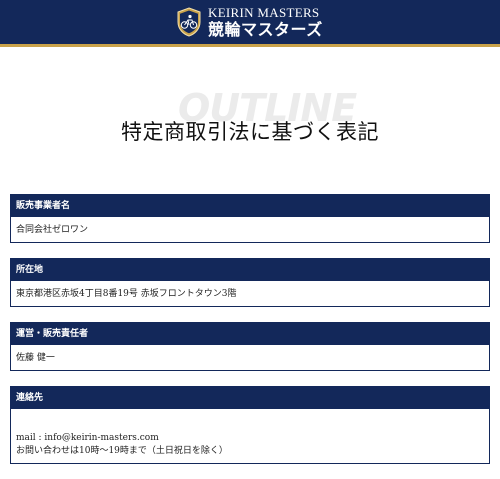  Describe the element at coordinates (250, 291) in the screenshot. I see `section-body: 東京都港区赤坂4丁目8番19号 赤坂フロントタウン3階` at that location.